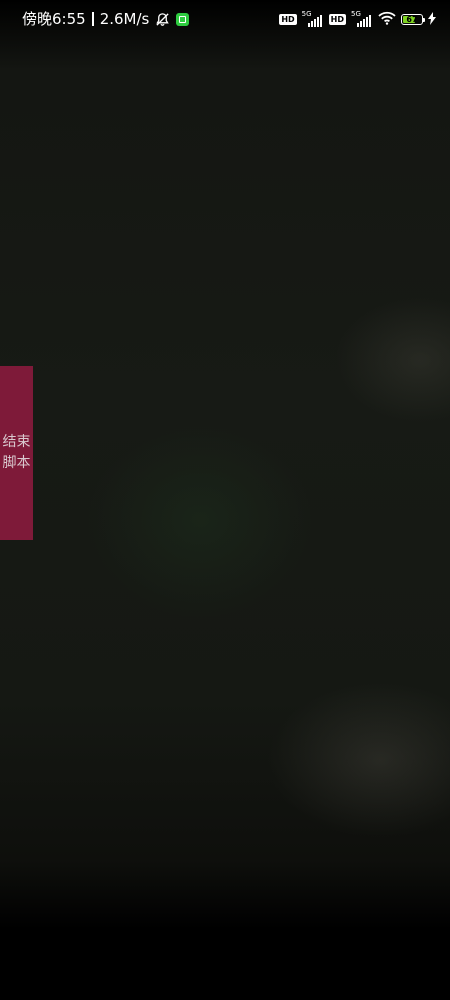  What do you see at coordinates (54, 19) in the screenshot?
I see `clock: 傍晚6:55` at bounding box center [54, 19].